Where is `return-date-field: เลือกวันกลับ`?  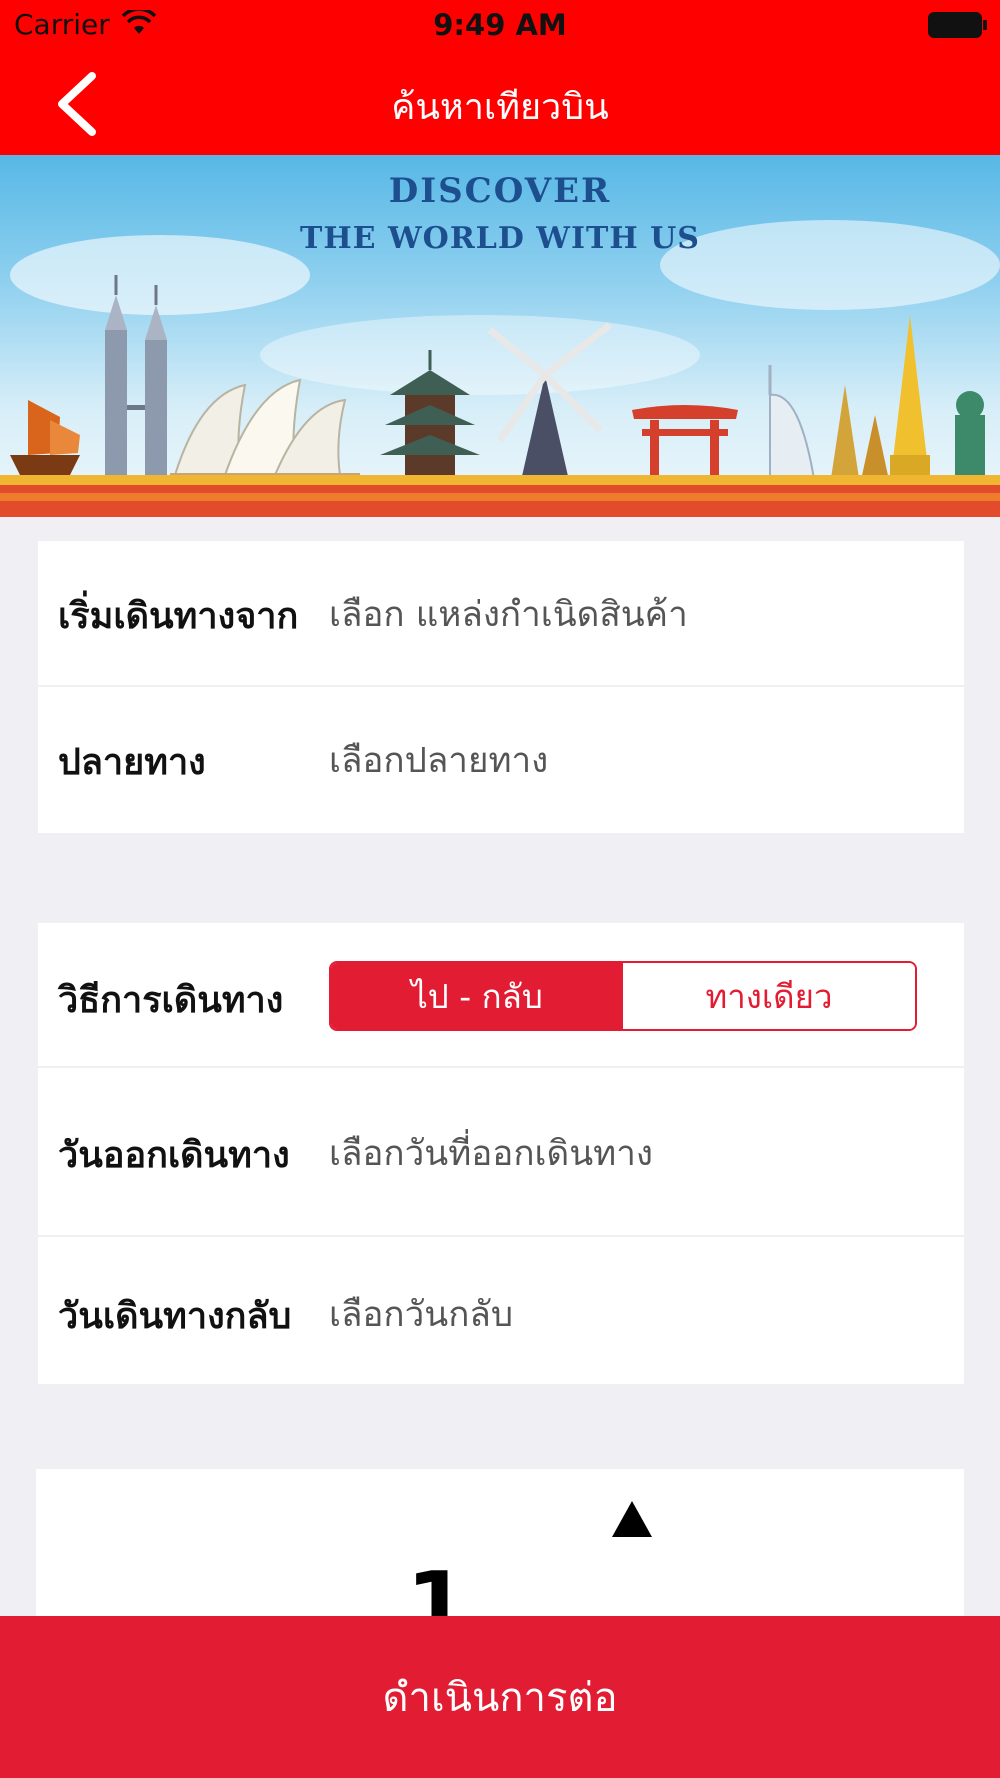 return-date-field: เลือกวันกลับ is located at coordinates (421, 1314).